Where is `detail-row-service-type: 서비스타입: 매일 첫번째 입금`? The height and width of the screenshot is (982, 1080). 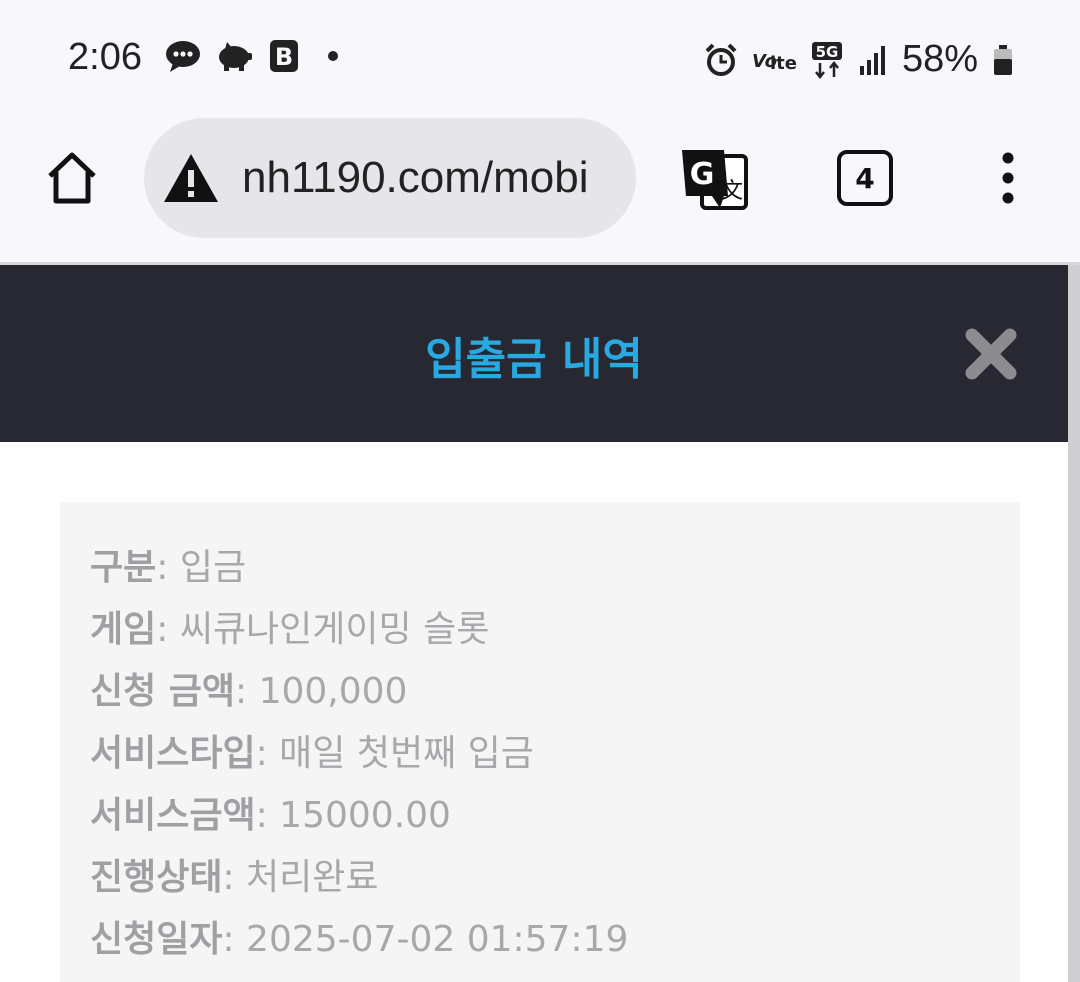
detail-row-service-type: 서비스타입: 매일 첫번째 입금 is located at coordinates (312, 750).